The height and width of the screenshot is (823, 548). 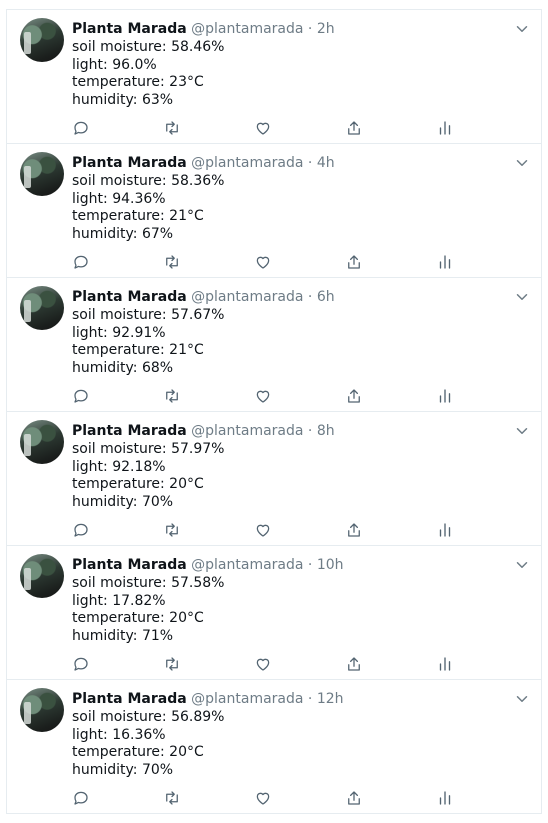 I want to click on tweet-header: Planta Marada @plantamarada · 10h, so click(x=208, y=565).